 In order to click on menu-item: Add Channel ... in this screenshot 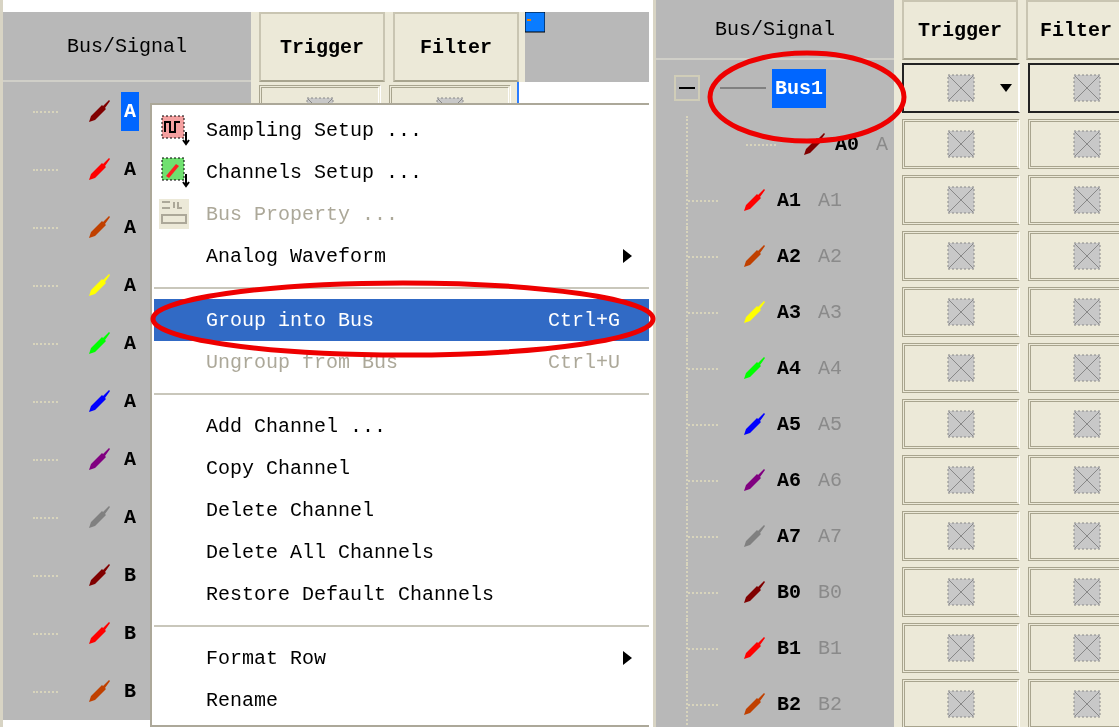, I will do `click(401, 426)`.